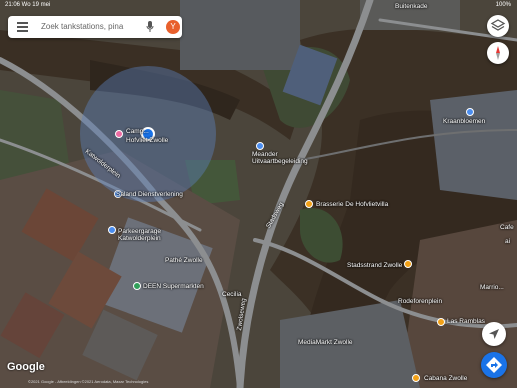  What do you see at coordinates (258, 5) in the screenshot?
I see `status-bar: 21:06 Wo 19 mei 100%` at bounding box center [258, 5].